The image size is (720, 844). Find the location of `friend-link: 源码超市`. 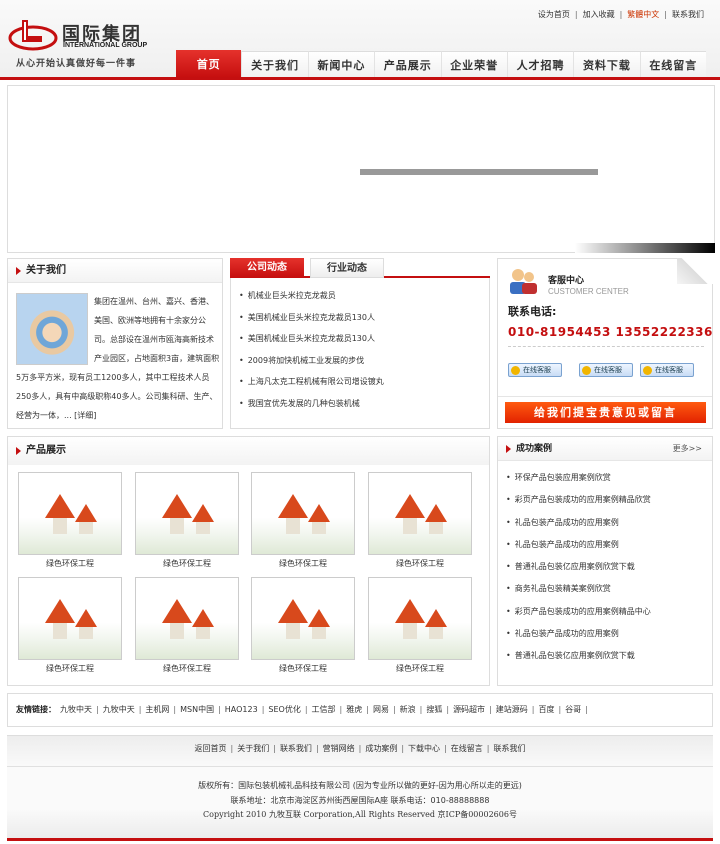

friend-link: 源码超市 is located at coordinates (469, 709).